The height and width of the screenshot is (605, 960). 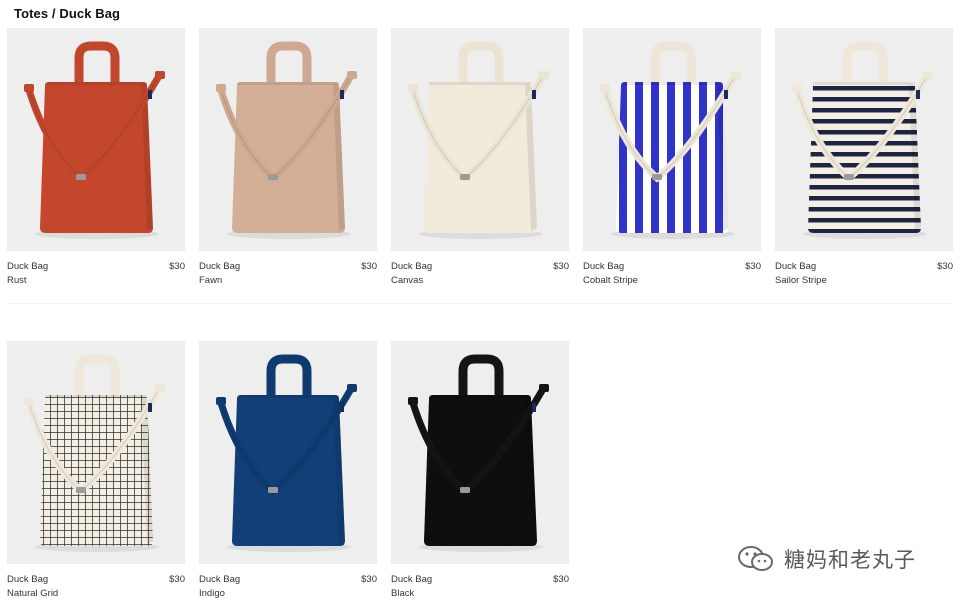 What do you see at coordinates (850, 560) in the screenshot?
I see `watermark-text: 糖妈和老丸子` at bounding box center [850, 560].